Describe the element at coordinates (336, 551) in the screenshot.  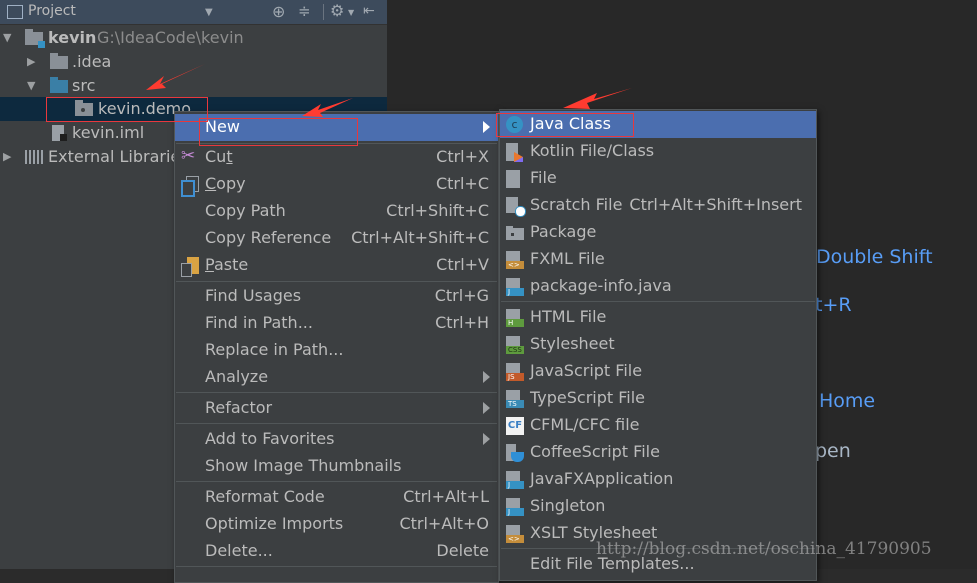
I see `menu-item-delete: Delete... Delete` at that location.